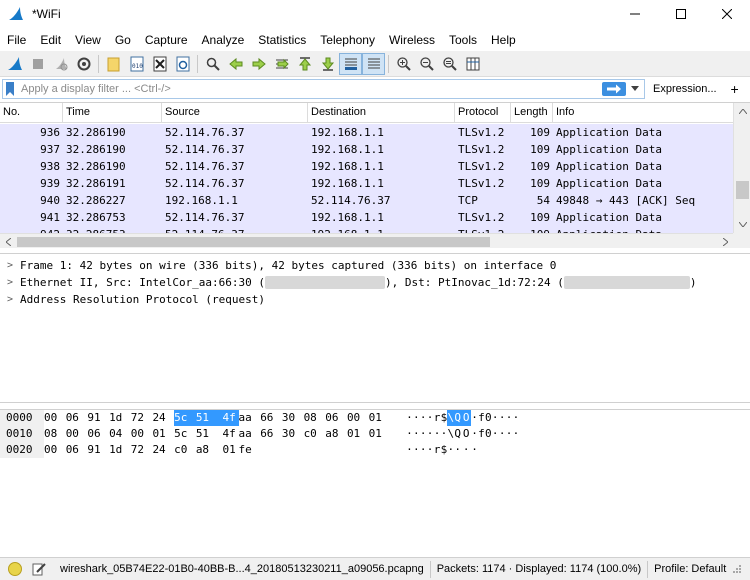 This screenshot has height=580, width=750. What do you see at coordinates (83, 64) in the screenshot?
I see `capture-options-button` at bounding box center [83, 64].